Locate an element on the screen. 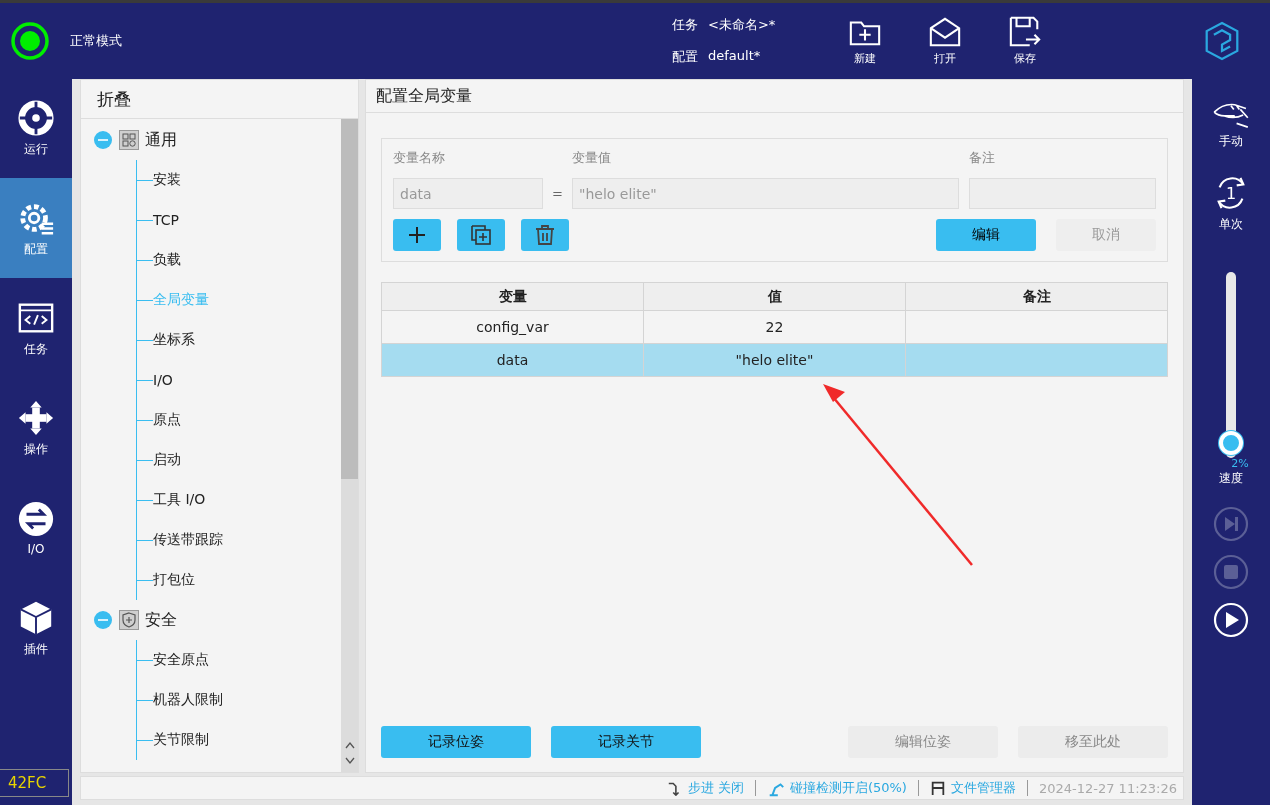 This screenshot has height=805, width=1270. tree-item: 打包位 is located at coordinates (174, 580).